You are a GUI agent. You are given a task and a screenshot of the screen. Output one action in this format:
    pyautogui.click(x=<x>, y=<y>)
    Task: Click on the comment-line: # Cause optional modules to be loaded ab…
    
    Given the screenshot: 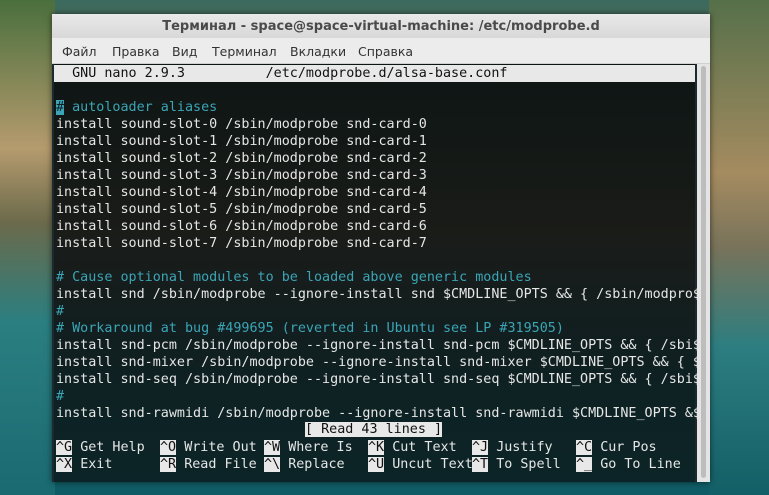 What is the action you would take?
    pyautogui.click(x=294, y=277)
    